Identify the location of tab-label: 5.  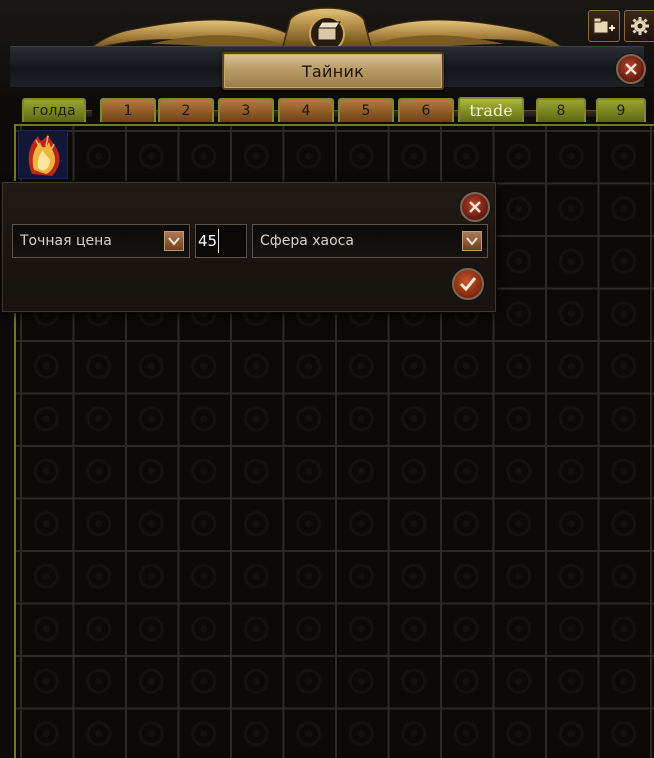
(366, 111).